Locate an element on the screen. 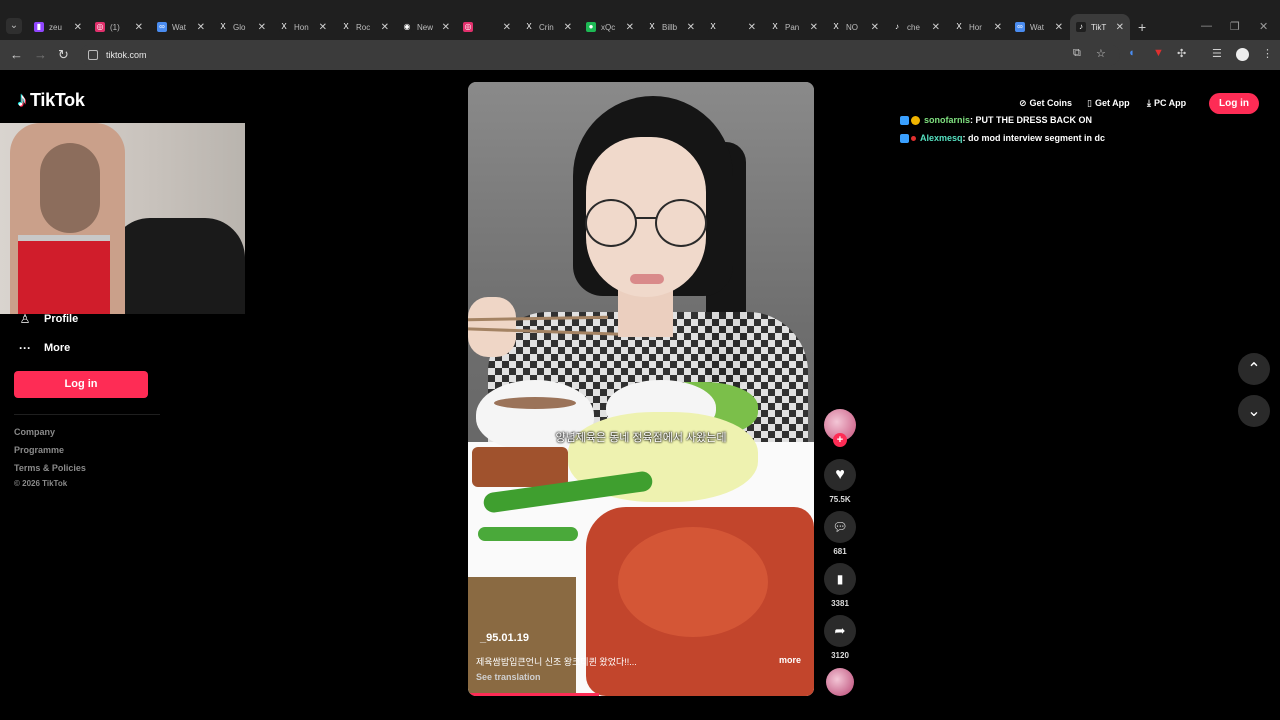 This screenshot has width=1280, height=720. music-disc is located at coordinates (840, 682).